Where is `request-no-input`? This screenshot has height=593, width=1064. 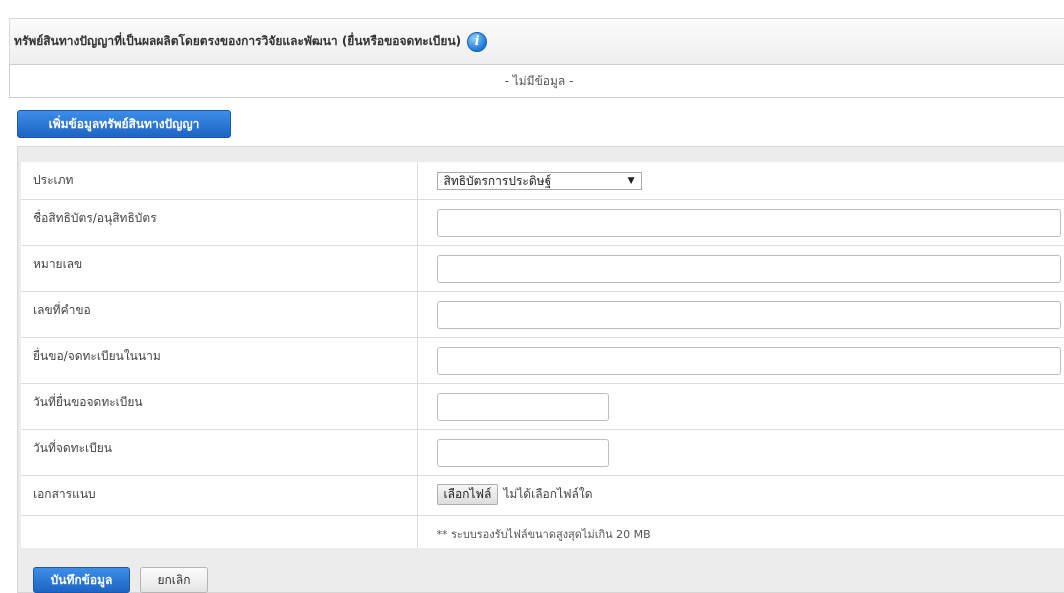 request-no-input is located at coordinates (748, 314).